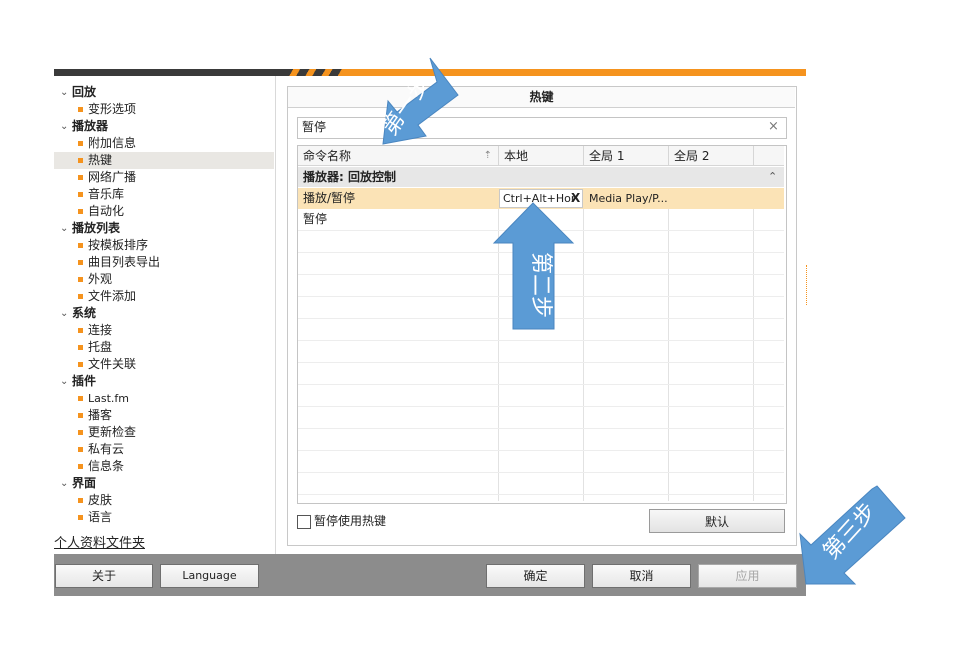  Describe the element at coordinates (418, 101) in the screenshot. I see `step1-arrow: 第一步` at that location.